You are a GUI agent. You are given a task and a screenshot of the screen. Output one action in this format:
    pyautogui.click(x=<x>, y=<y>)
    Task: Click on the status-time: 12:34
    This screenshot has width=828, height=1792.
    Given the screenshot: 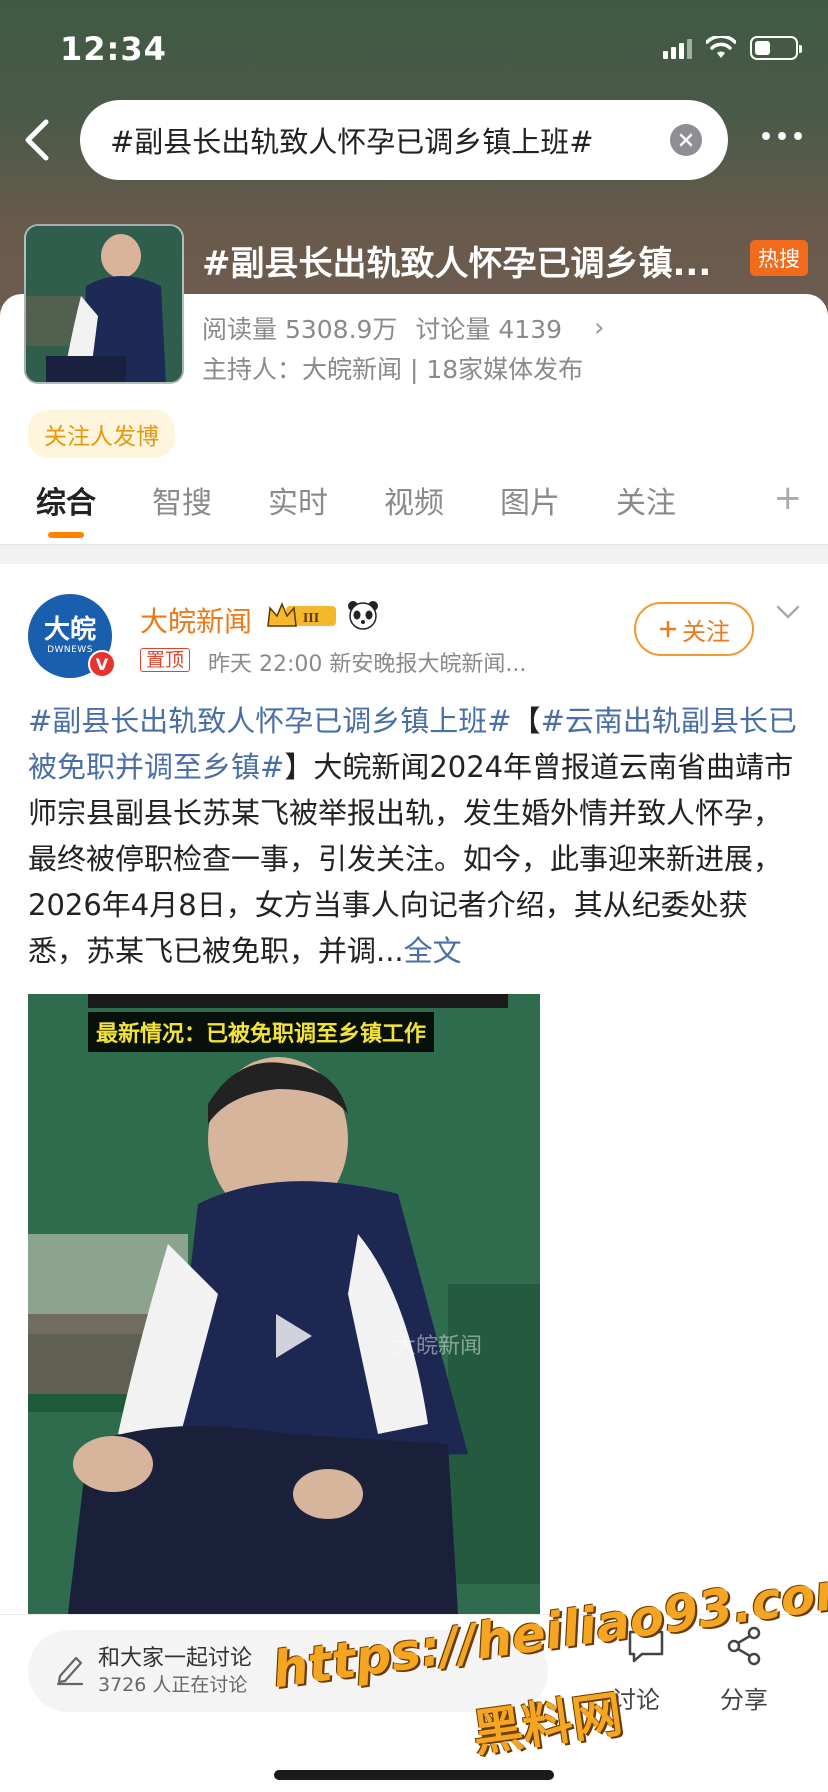 What is the action you would take?
    pyautogui.click(x=113, y=49)
    